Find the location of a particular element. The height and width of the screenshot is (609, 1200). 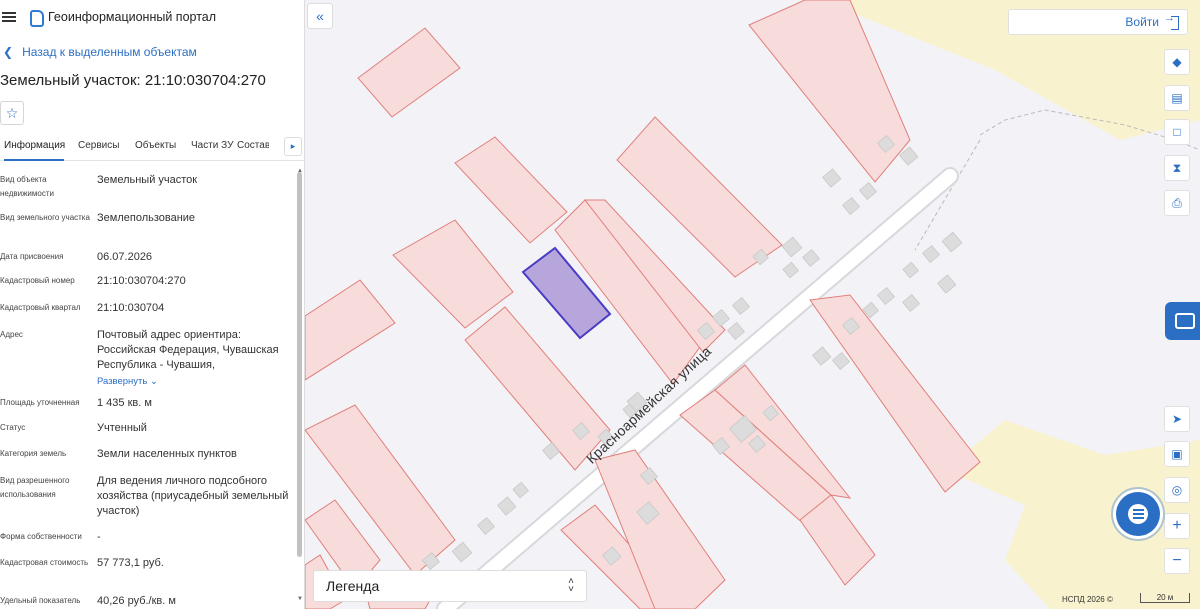

select-area-icon: □ is located at coordinates (1177, 132).